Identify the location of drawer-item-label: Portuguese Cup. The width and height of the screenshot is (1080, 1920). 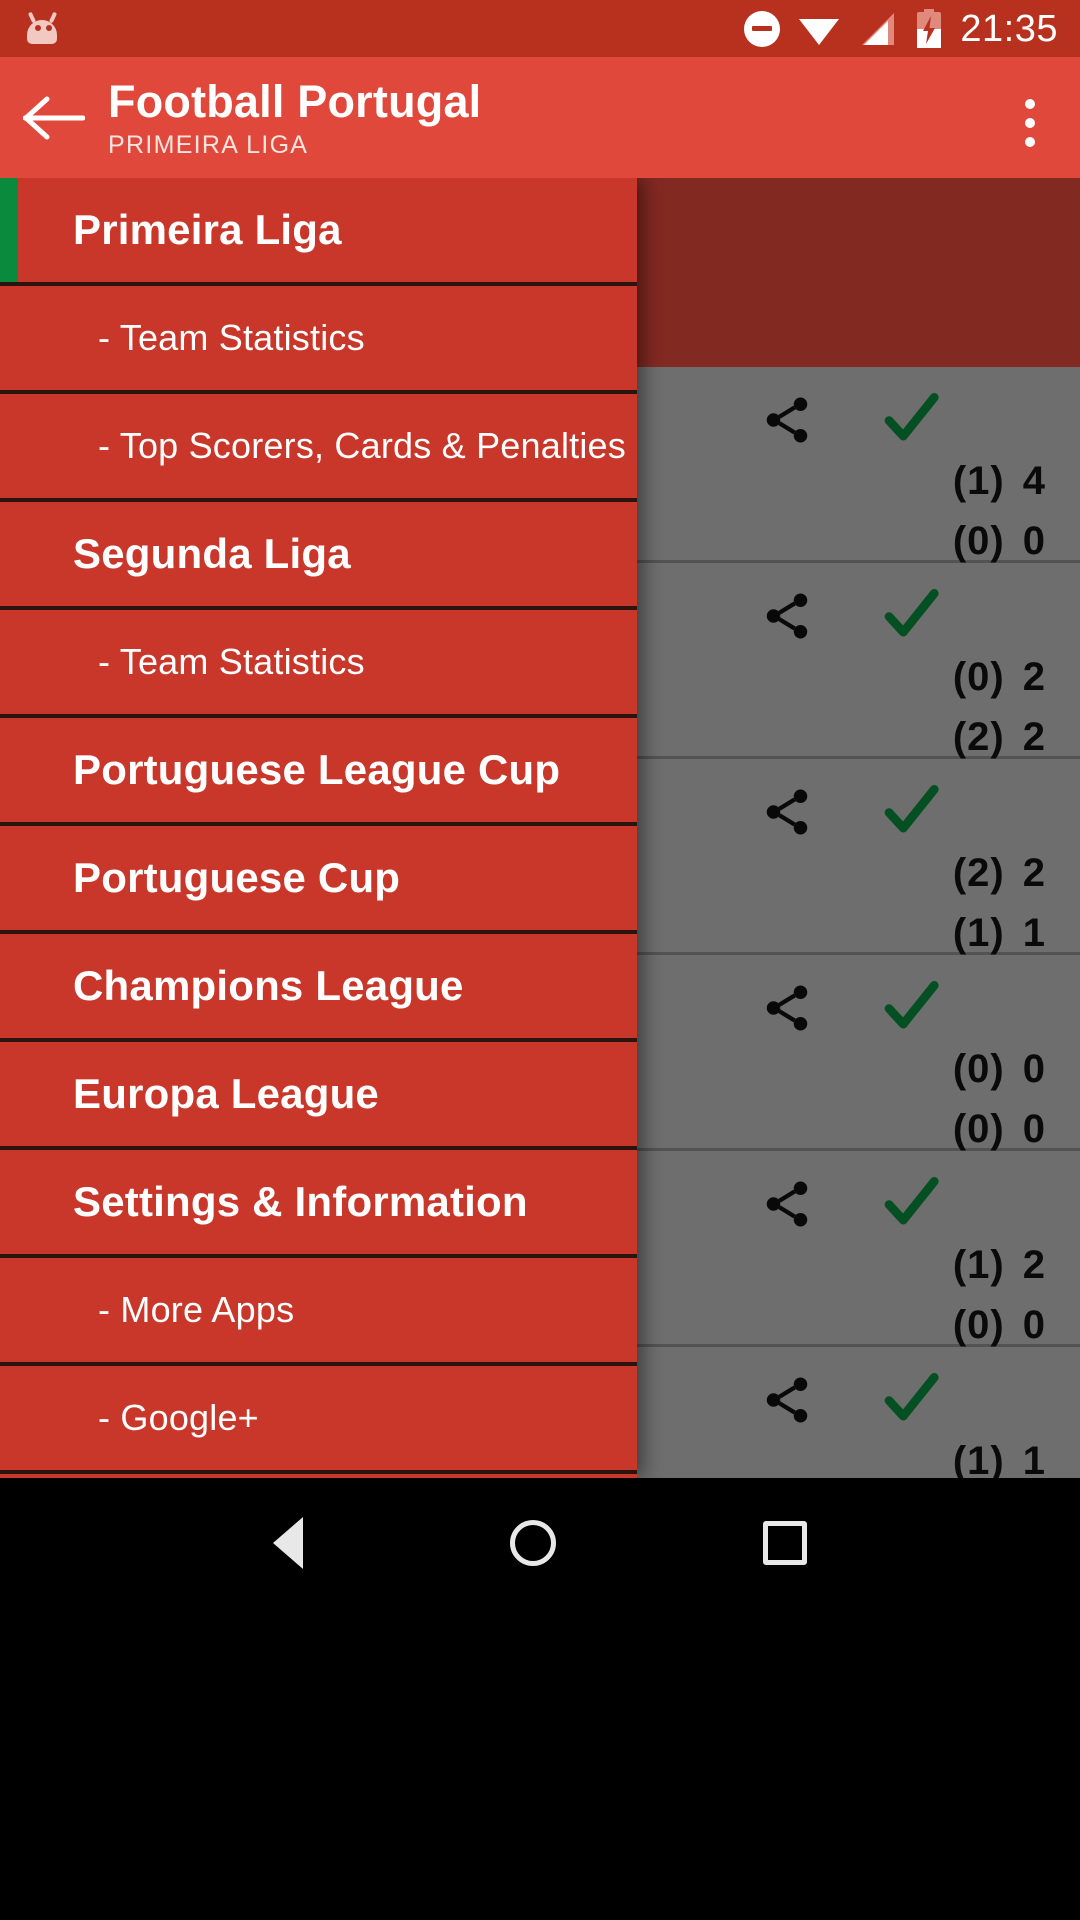
(237, 877).